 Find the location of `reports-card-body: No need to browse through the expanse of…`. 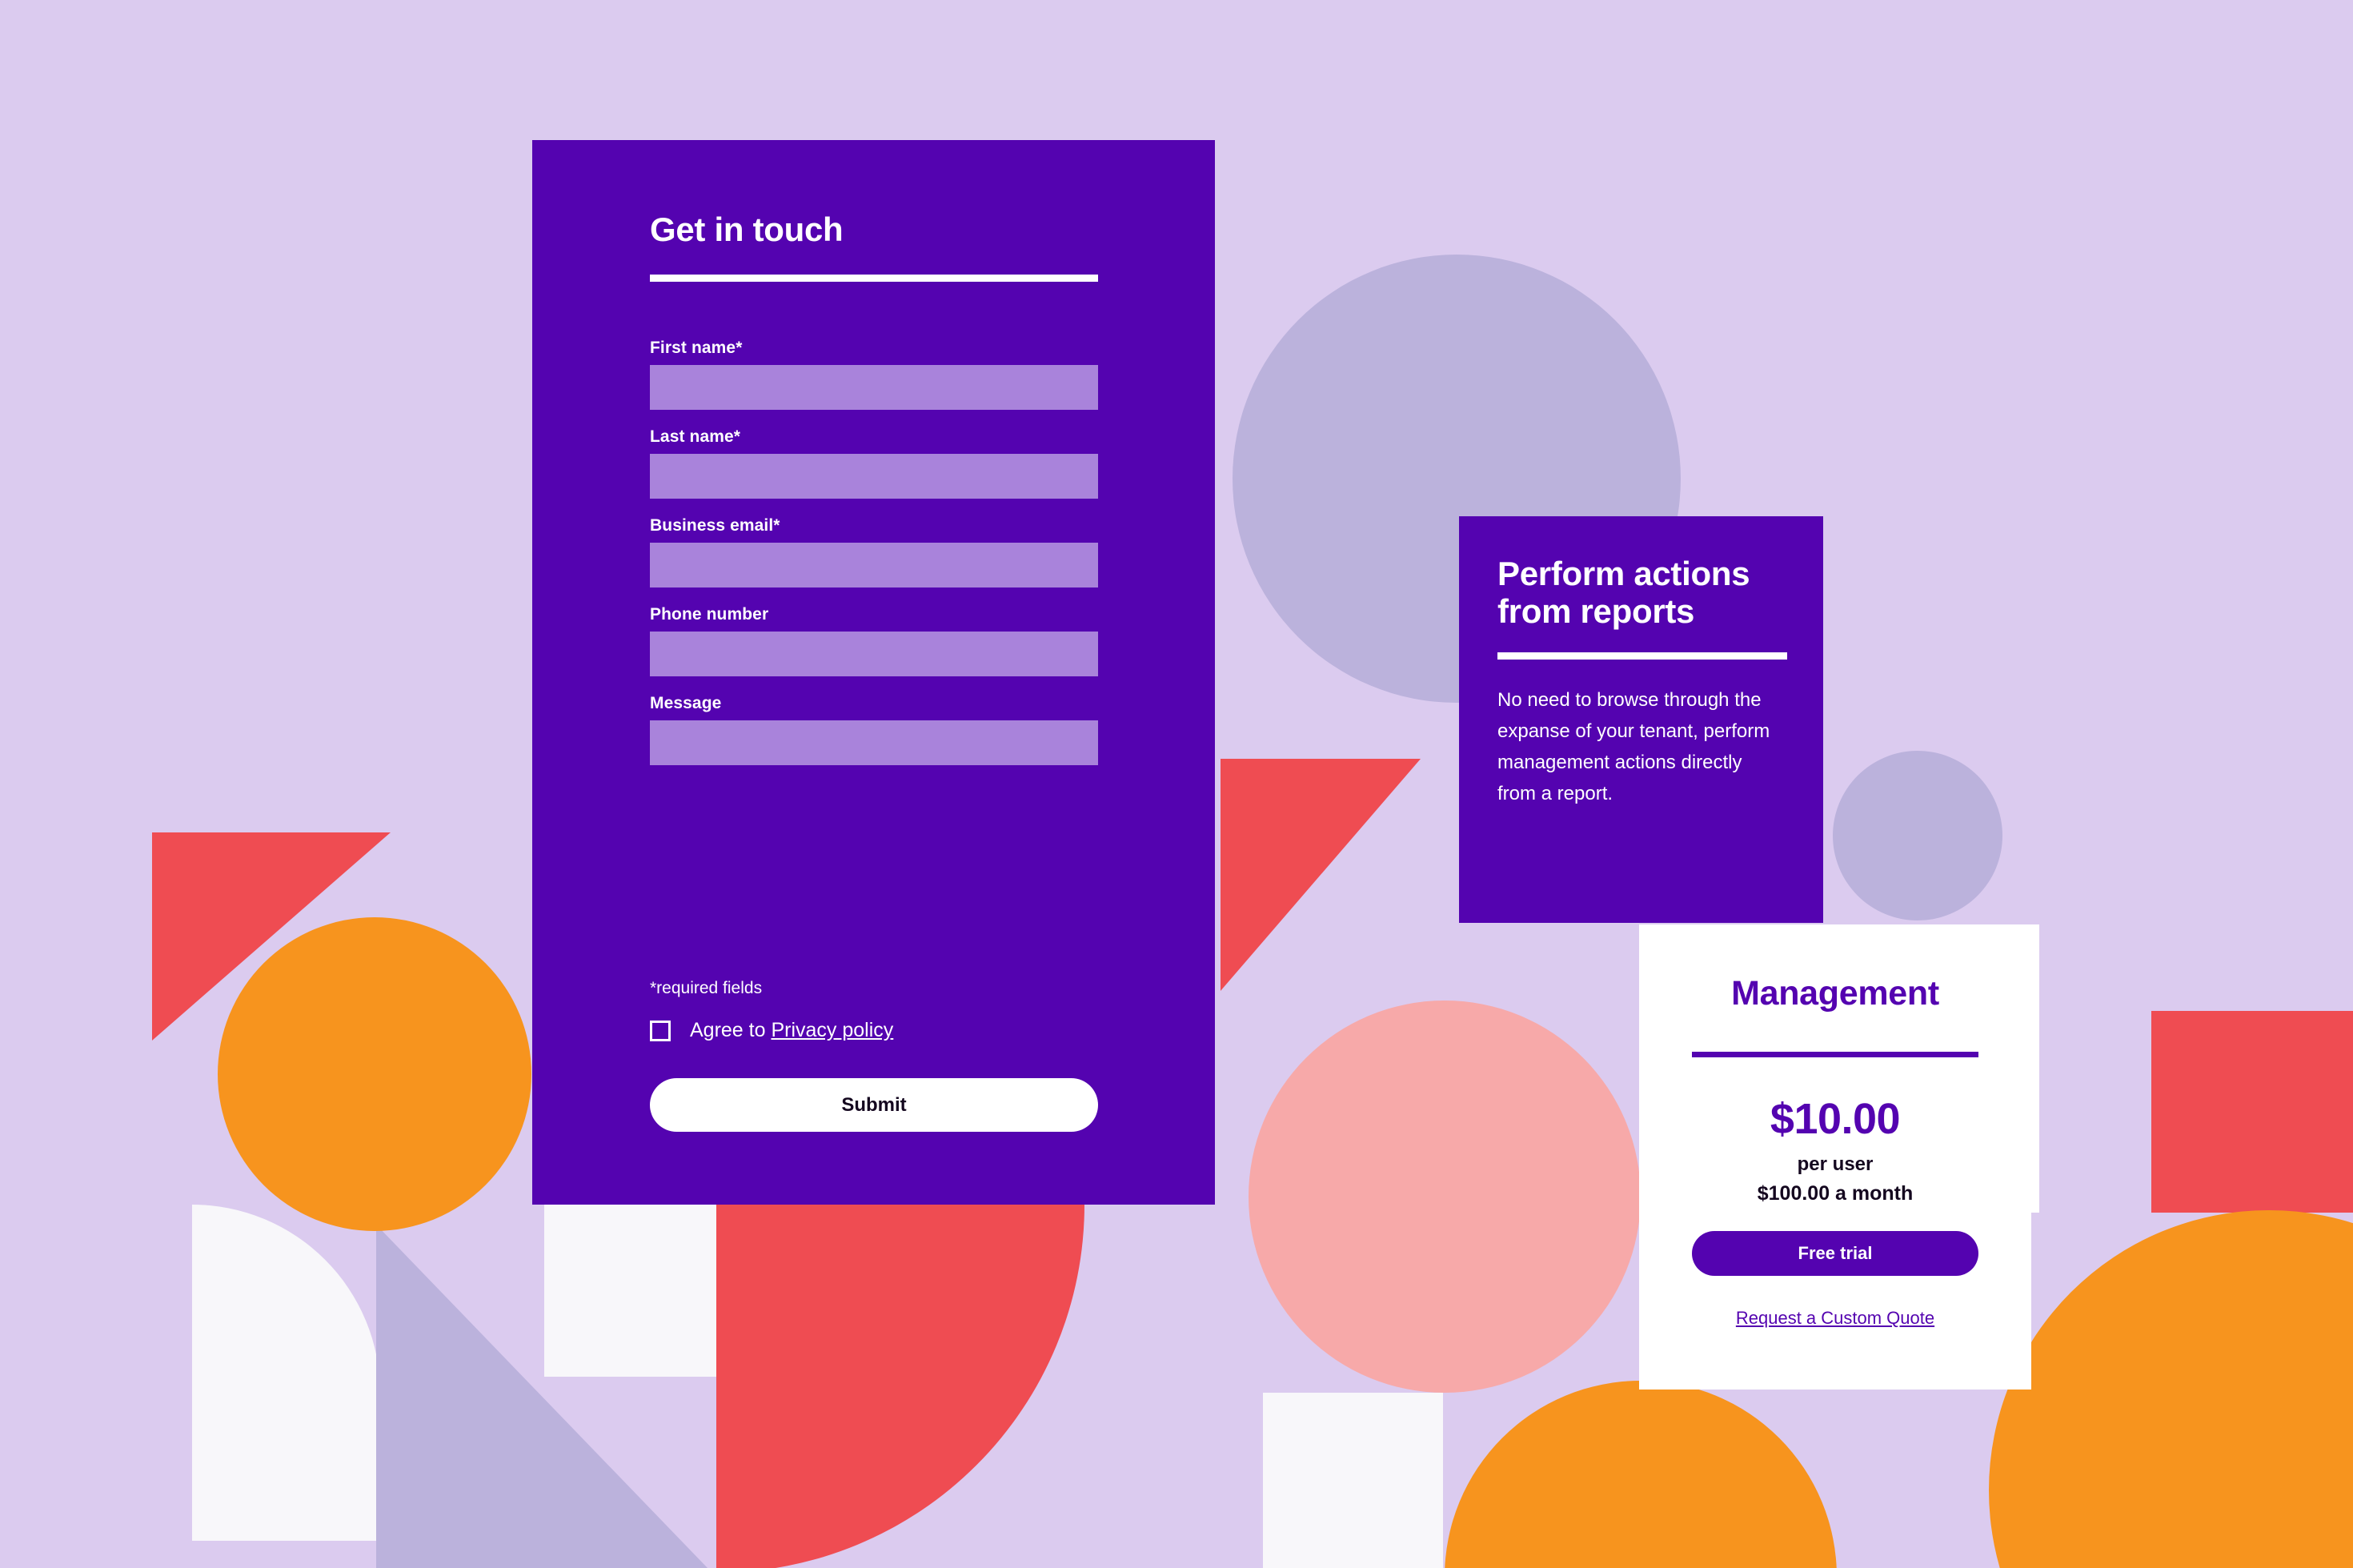

reports-card-body: No need to browse through the expanse of… is located at coordinates (1634, 746).